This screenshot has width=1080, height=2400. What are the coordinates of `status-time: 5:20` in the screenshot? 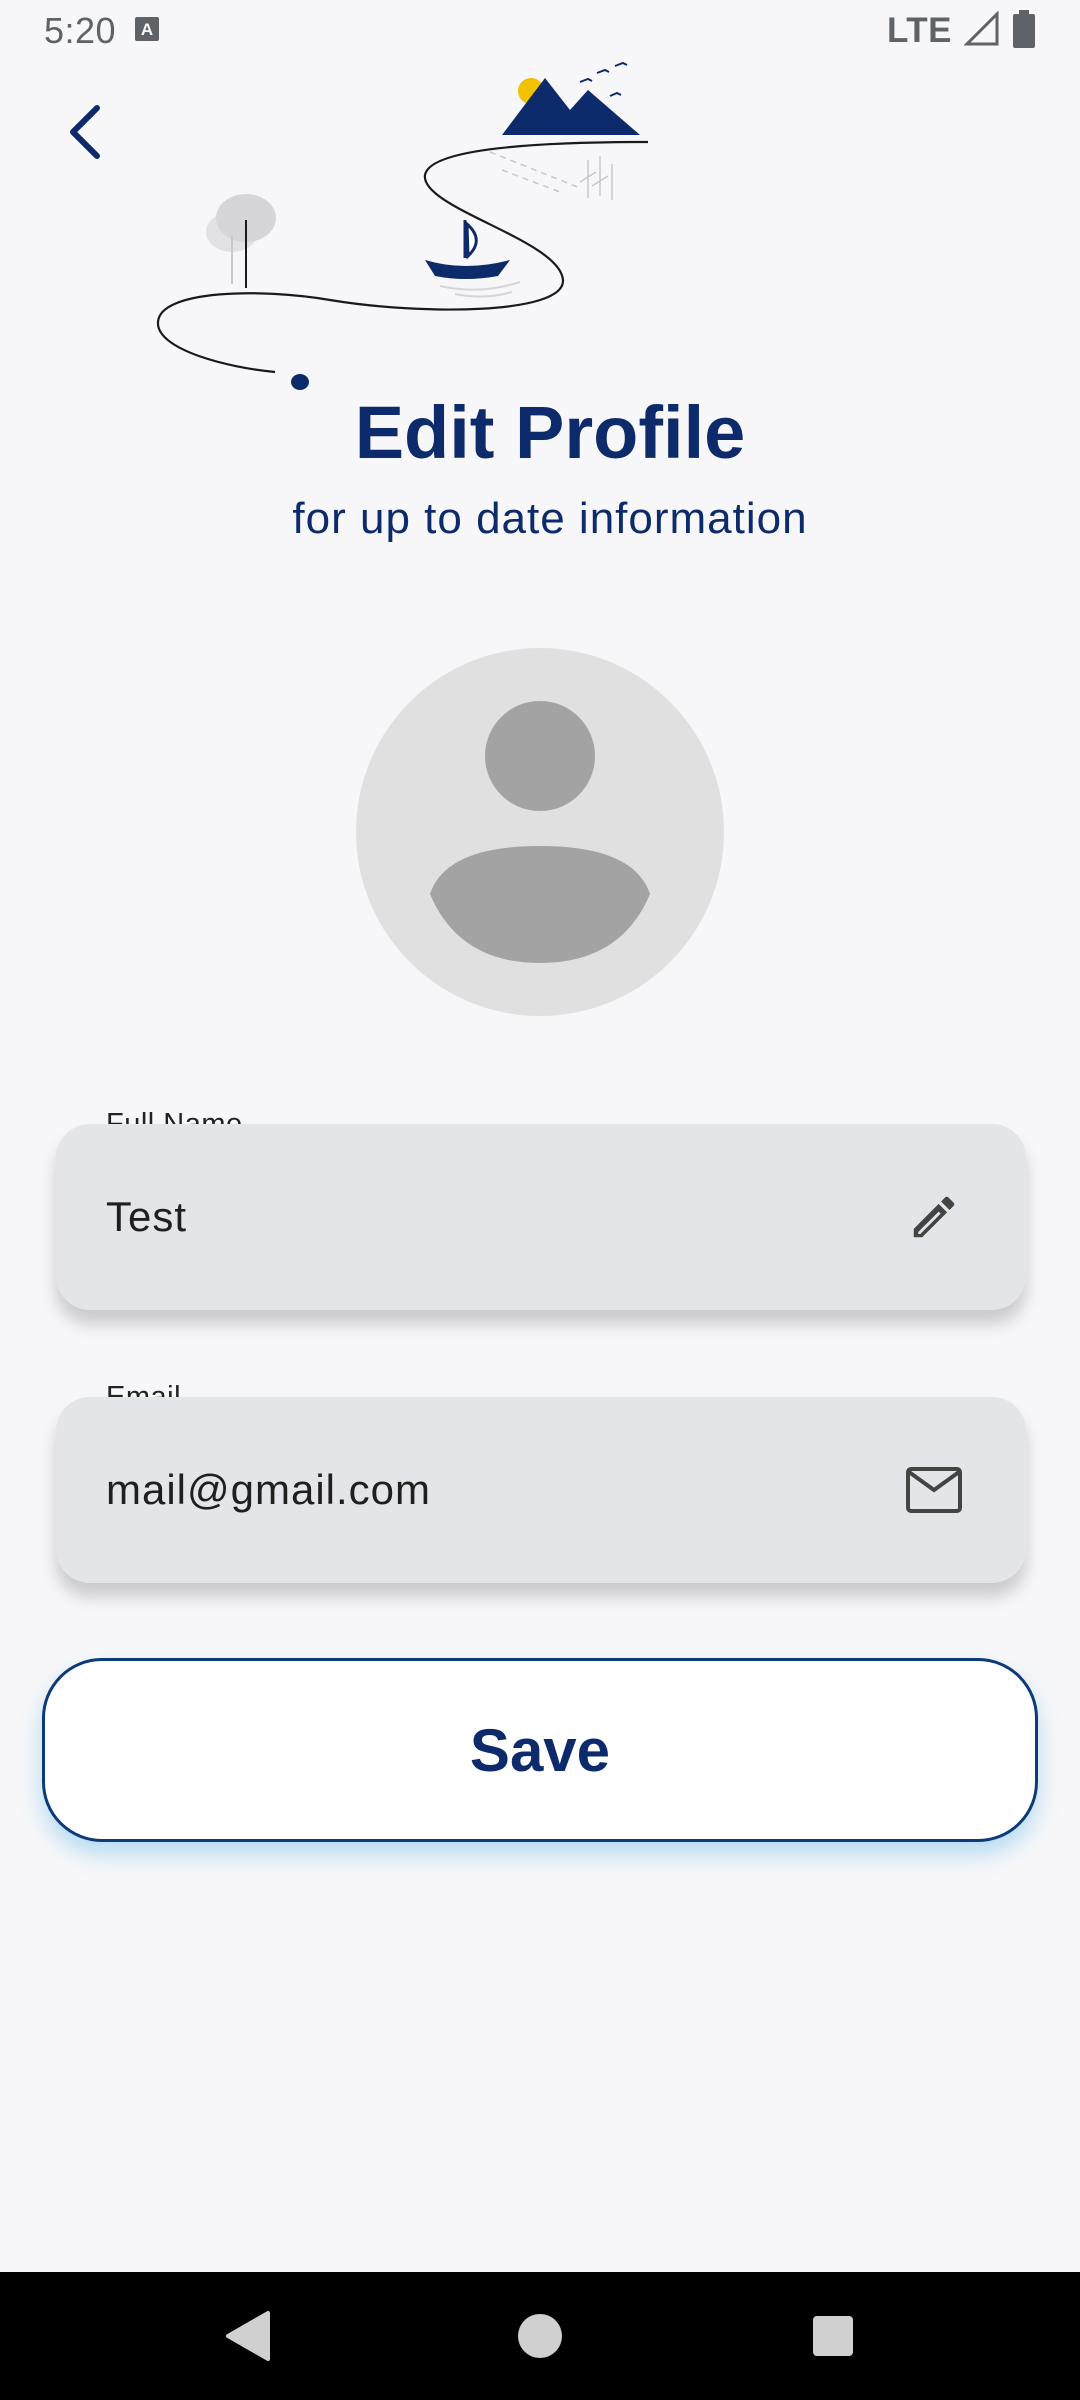 It's located at (80, 30).